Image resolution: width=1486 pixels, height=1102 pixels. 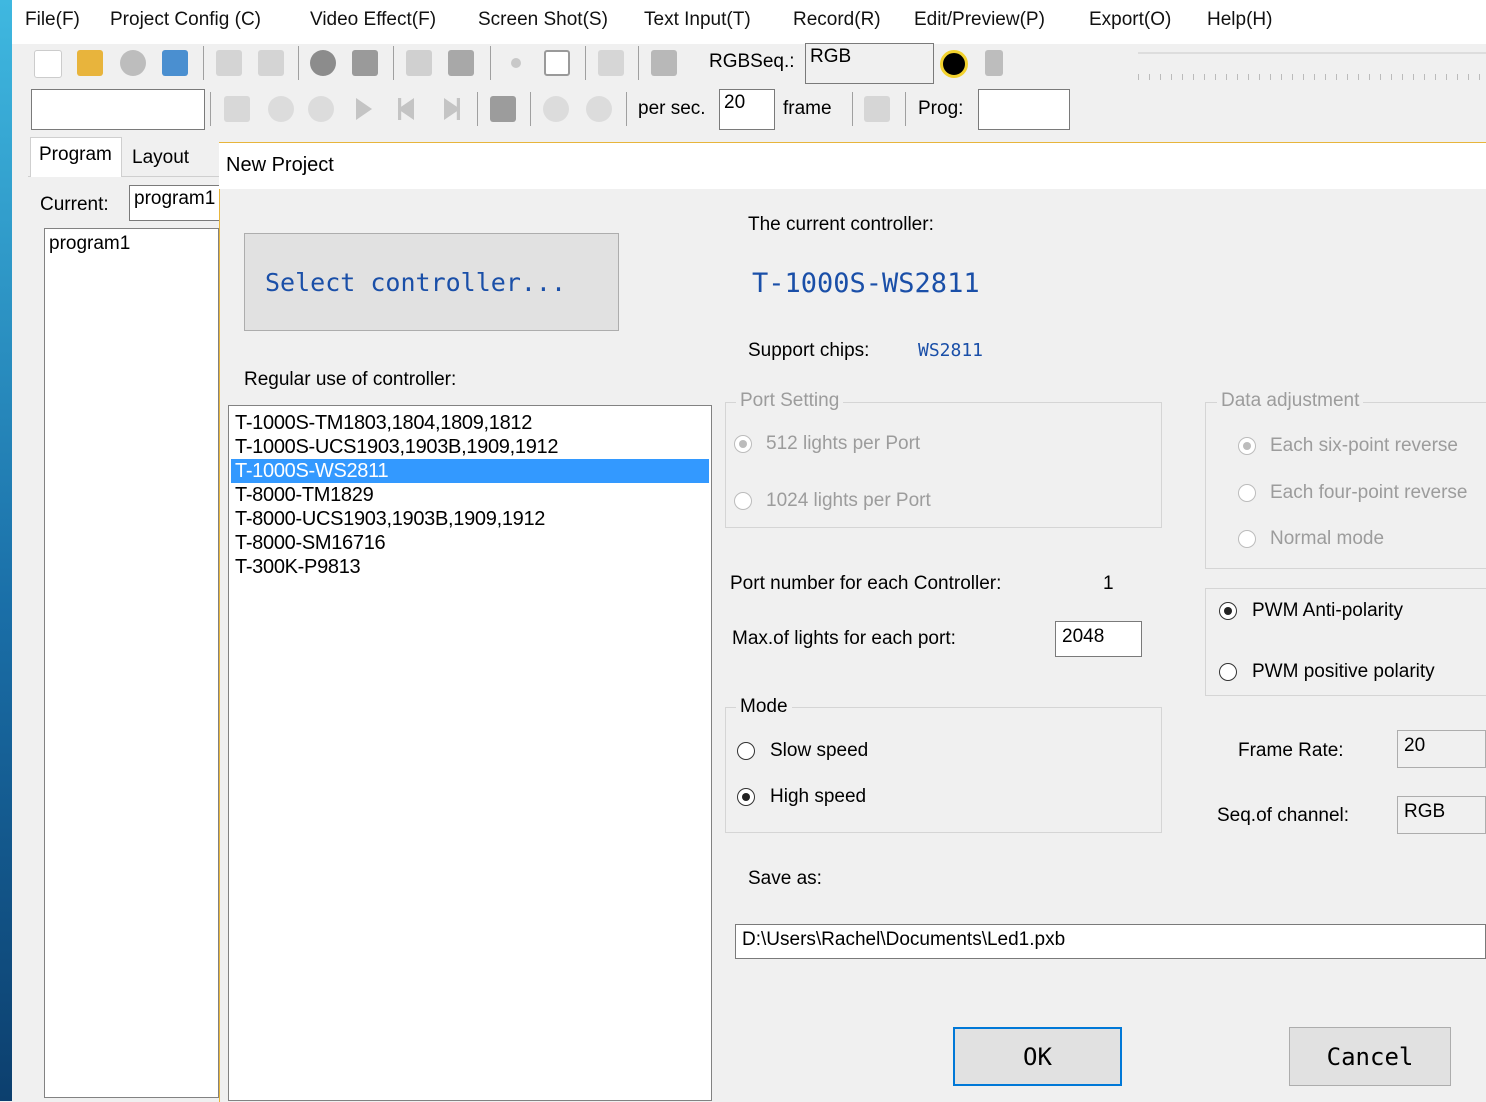 I want to click on color-wheel-icon, so click(x=954, y=64).